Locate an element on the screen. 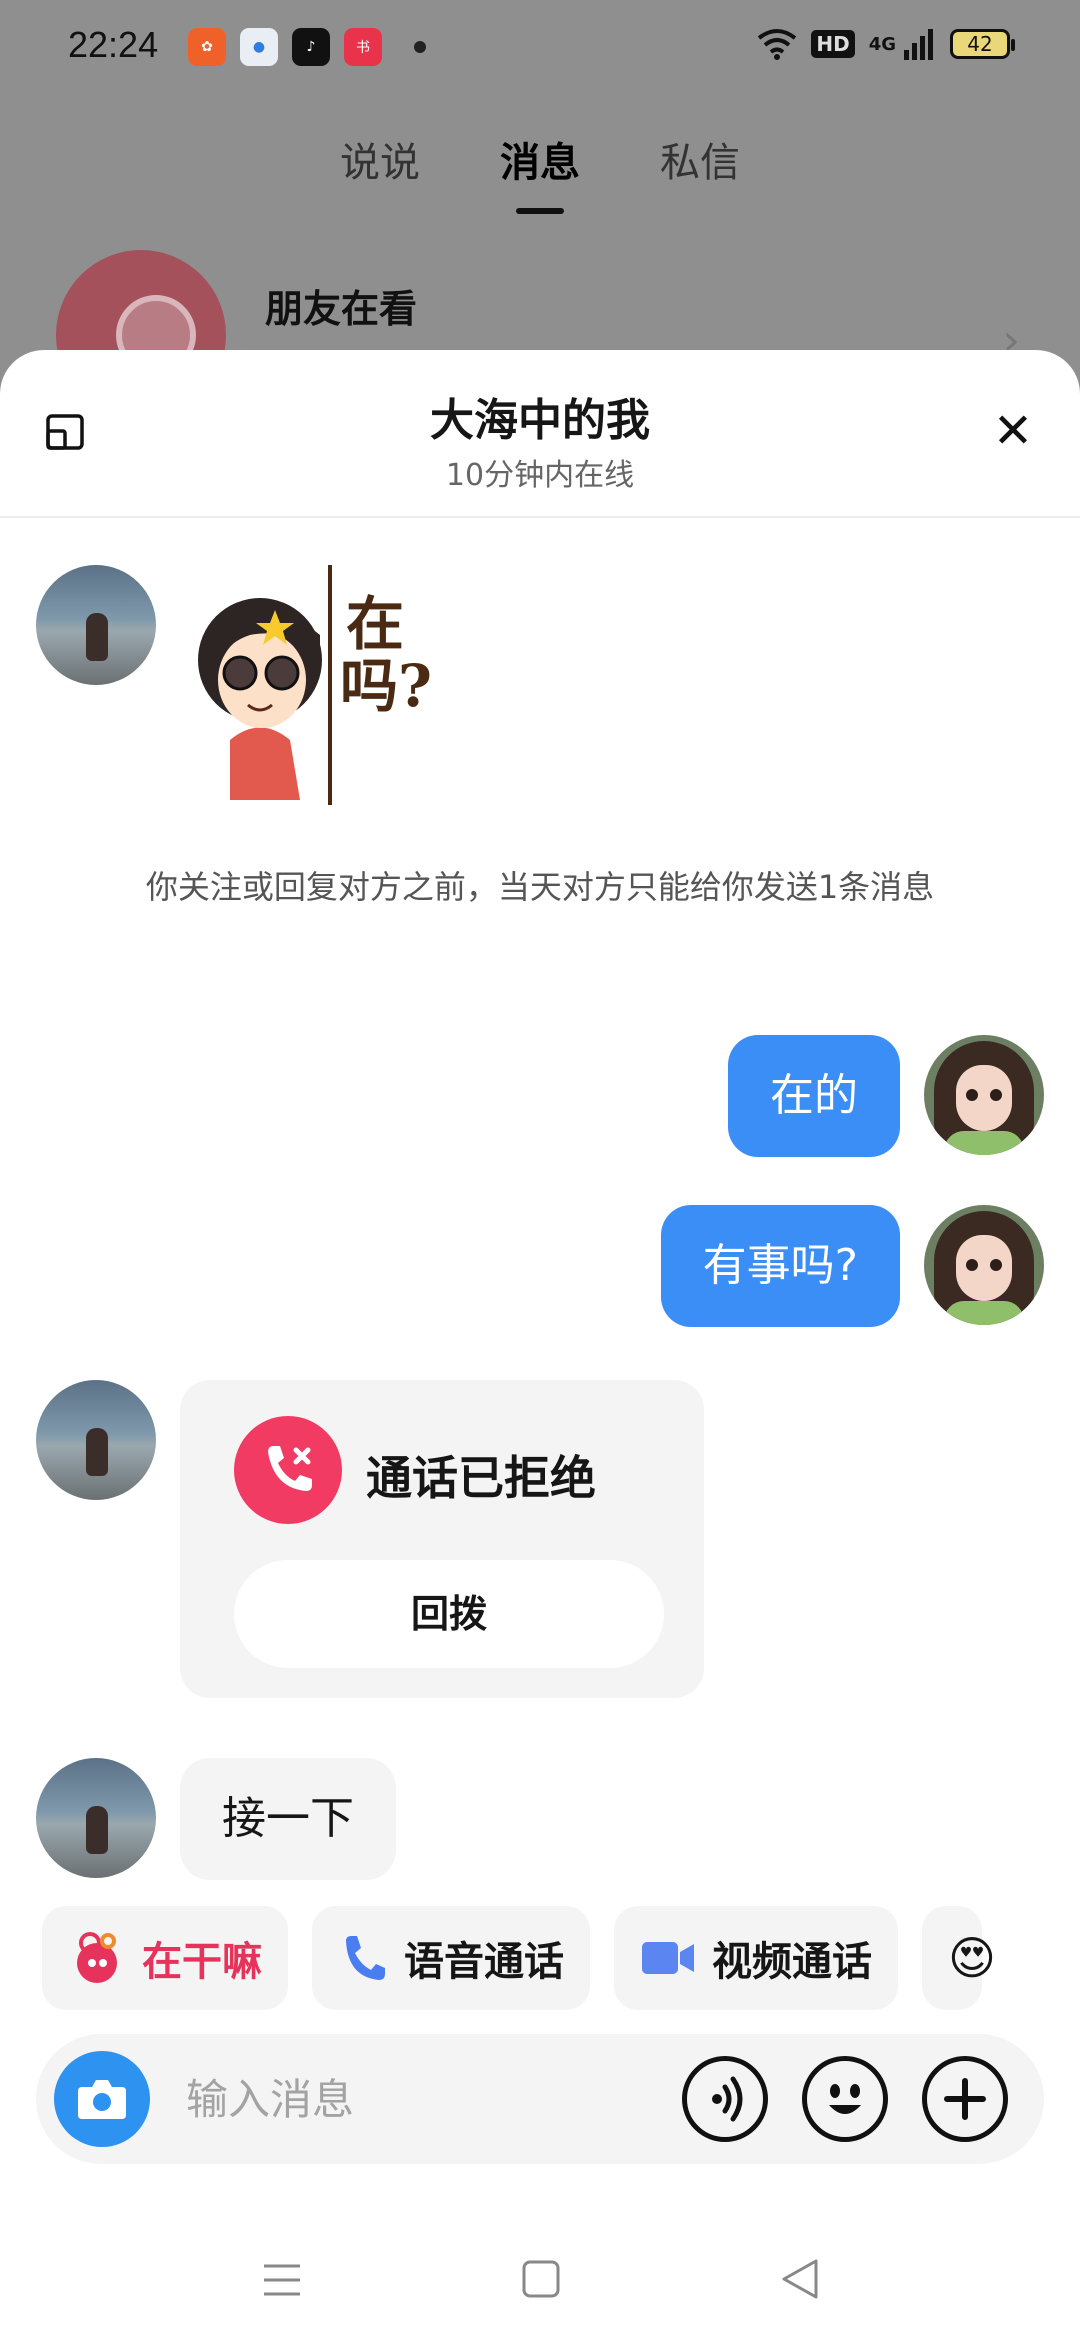  emoji-button is located at coordinates (845, 2099).